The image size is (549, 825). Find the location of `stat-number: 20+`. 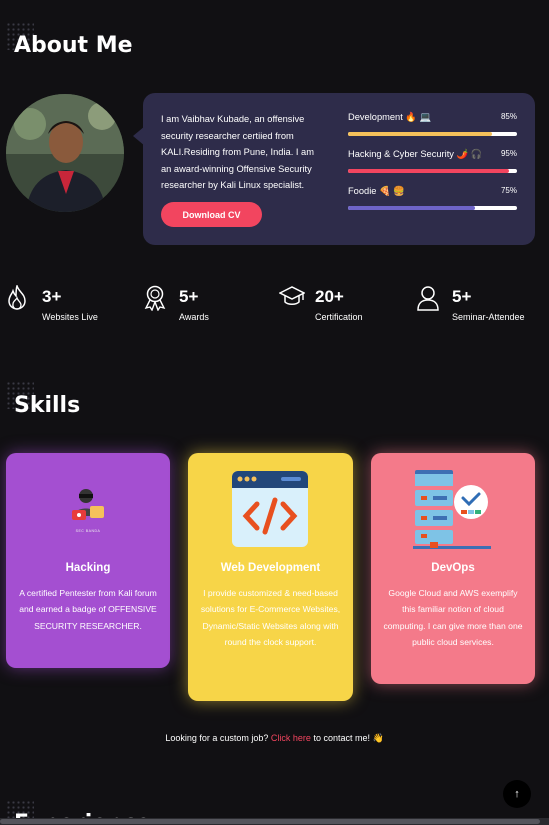

stat-number: 20+ is located at coordinates (329, 296).